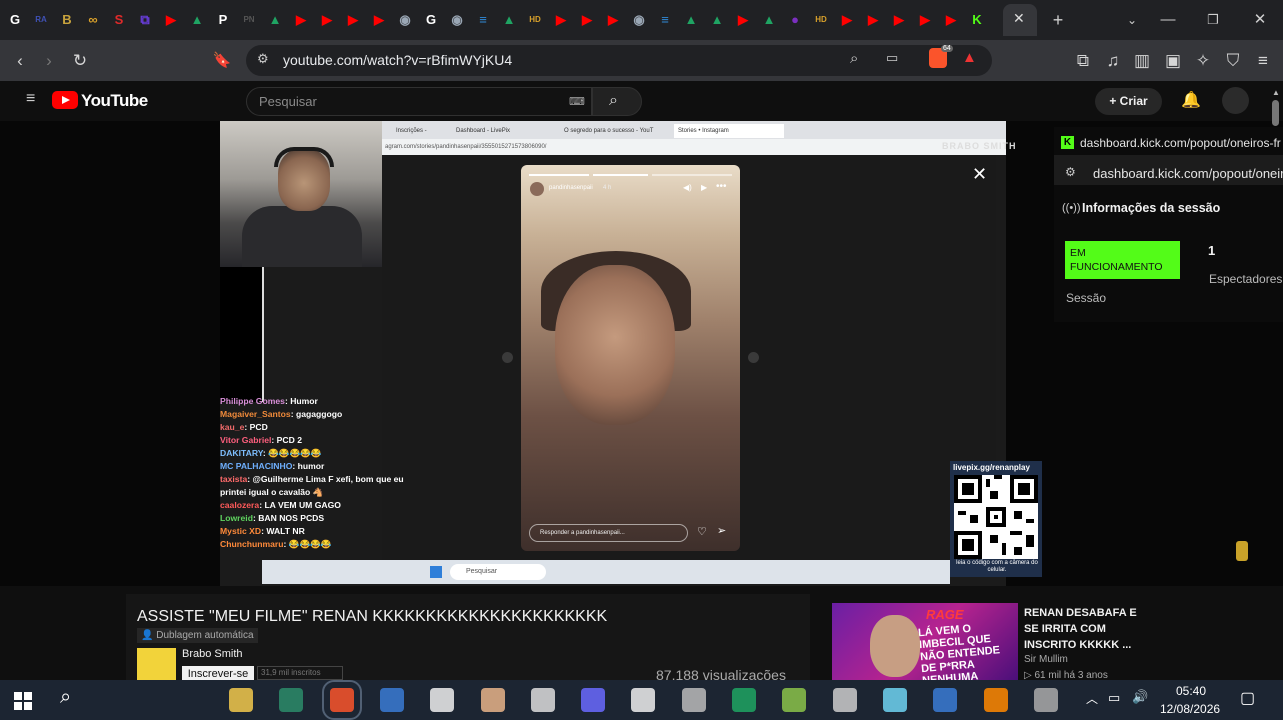  What do you see at coordinates (263, 59) in the screenshot?
I see `site-info-icon: ⚙` at bounding box center [263, 59].